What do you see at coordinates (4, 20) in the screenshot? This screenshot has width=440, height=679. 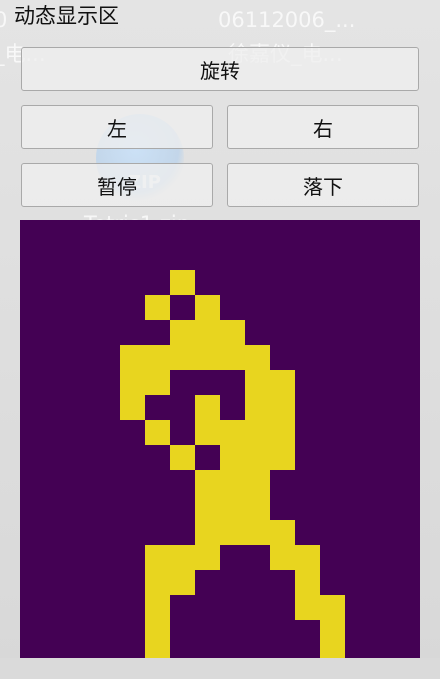 I see `desktop-ghost-text: 0` at bounding box center [4, 20].